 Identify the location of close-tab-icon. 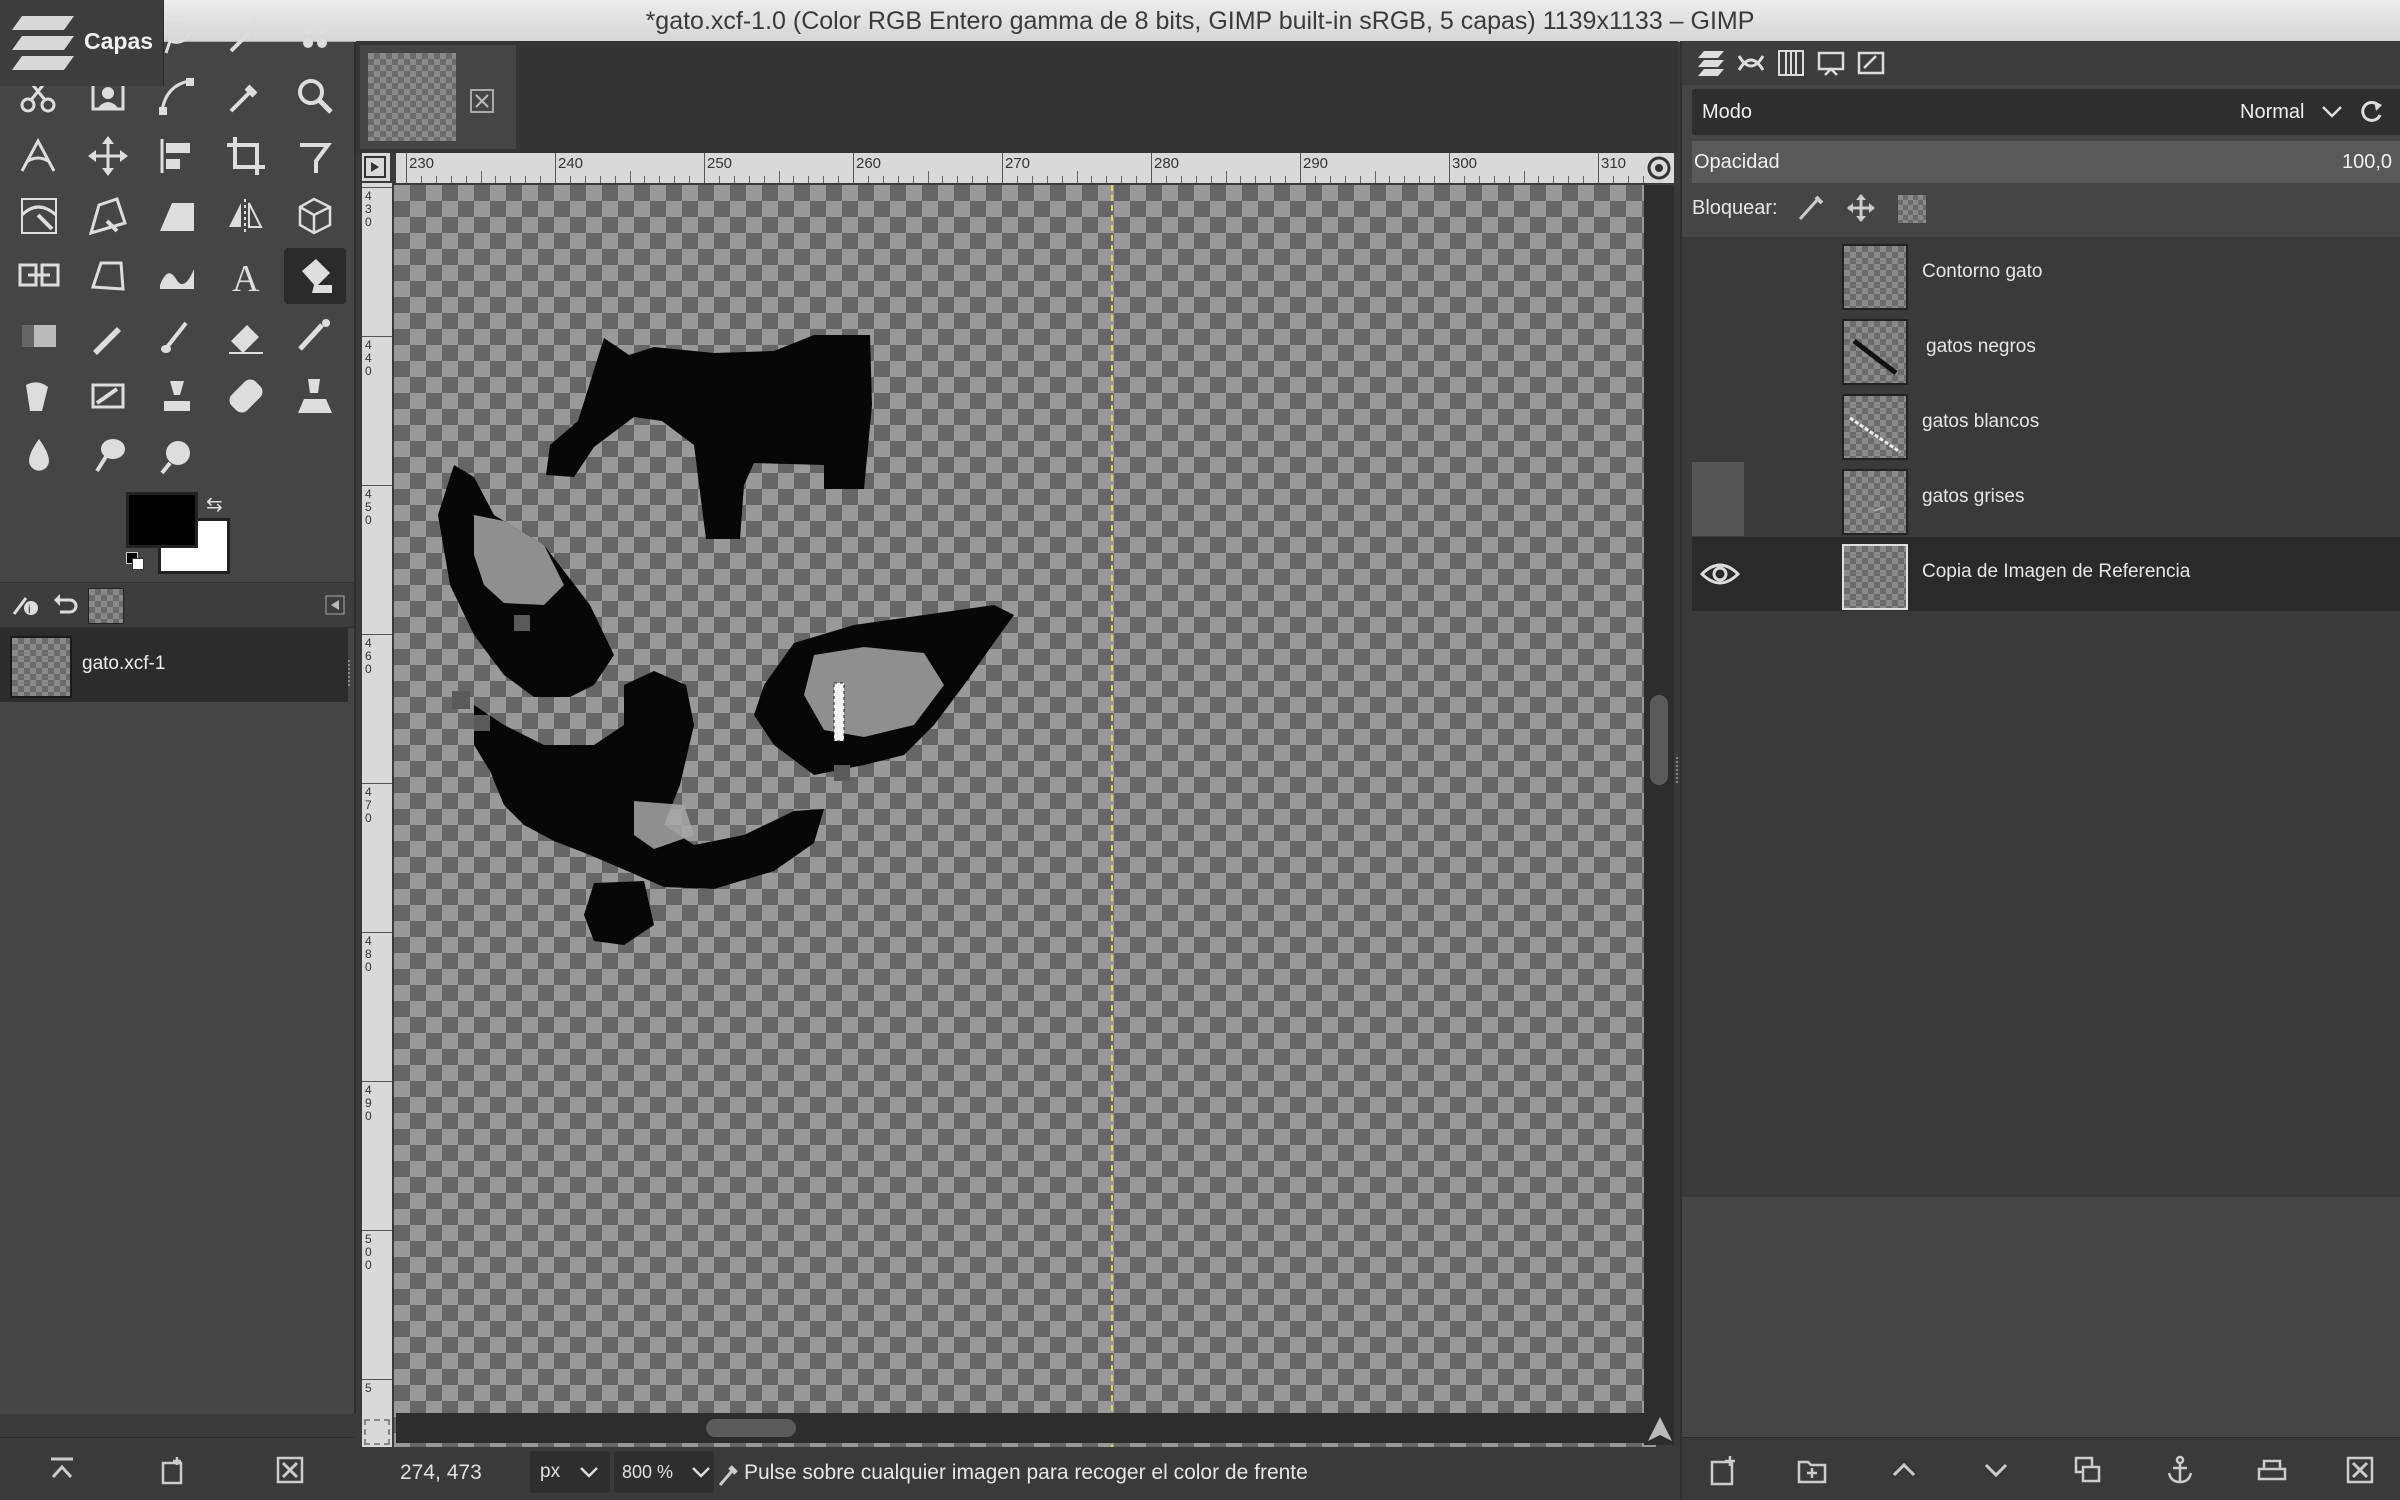
(482, 101).